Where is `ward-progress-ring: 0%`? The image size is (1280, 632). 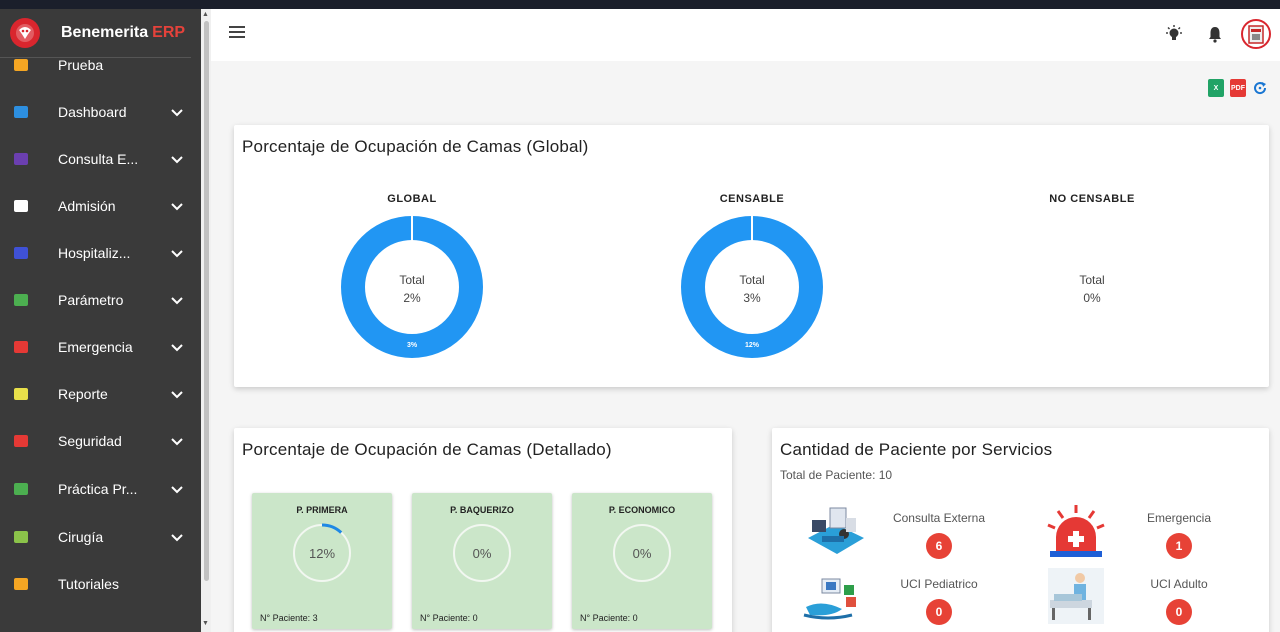
ward-progress-ring: 0% is located at coordinates (642, 553).